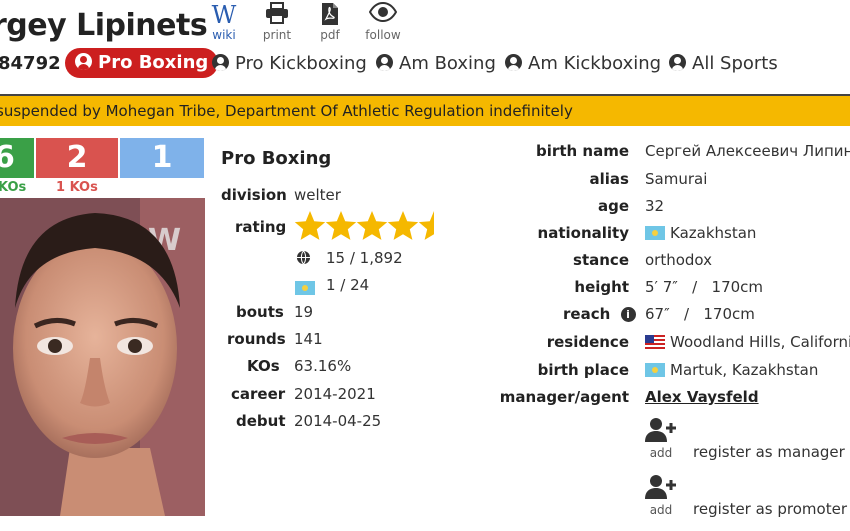 The height and width of the screenshot is (531, 850). Describe the element at coordinates (256, 339) in the screenshot. I see `rounds-label: rounds` at that location.